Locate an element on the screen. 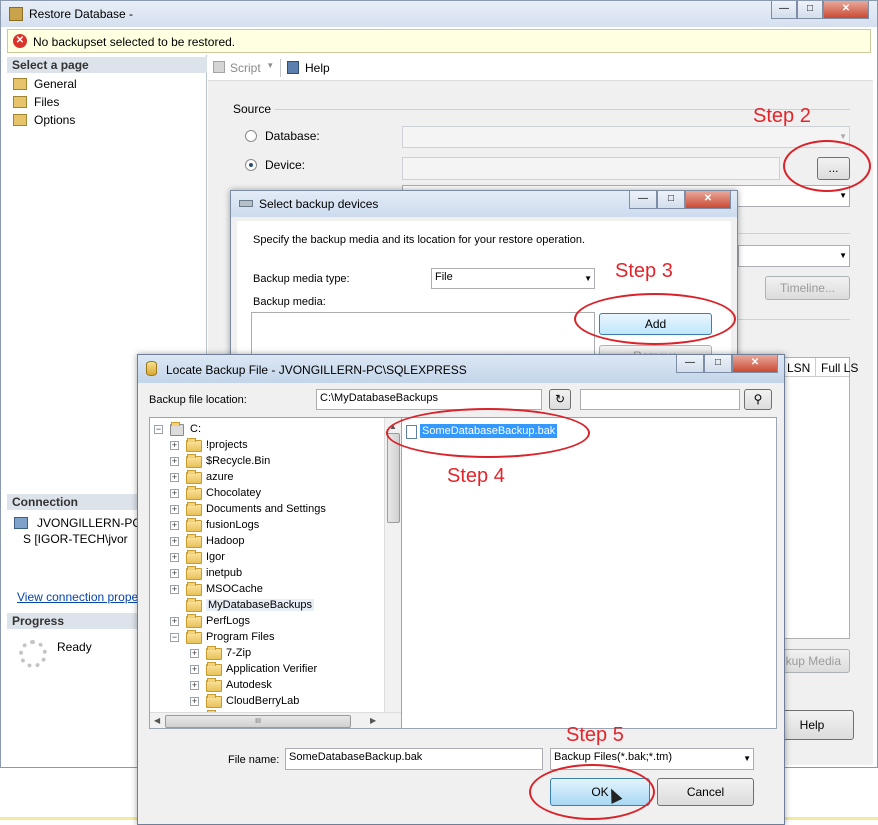 The height and width of the screenshot is (825, 878). toolbar-separator is located at coordinates (280, 68).